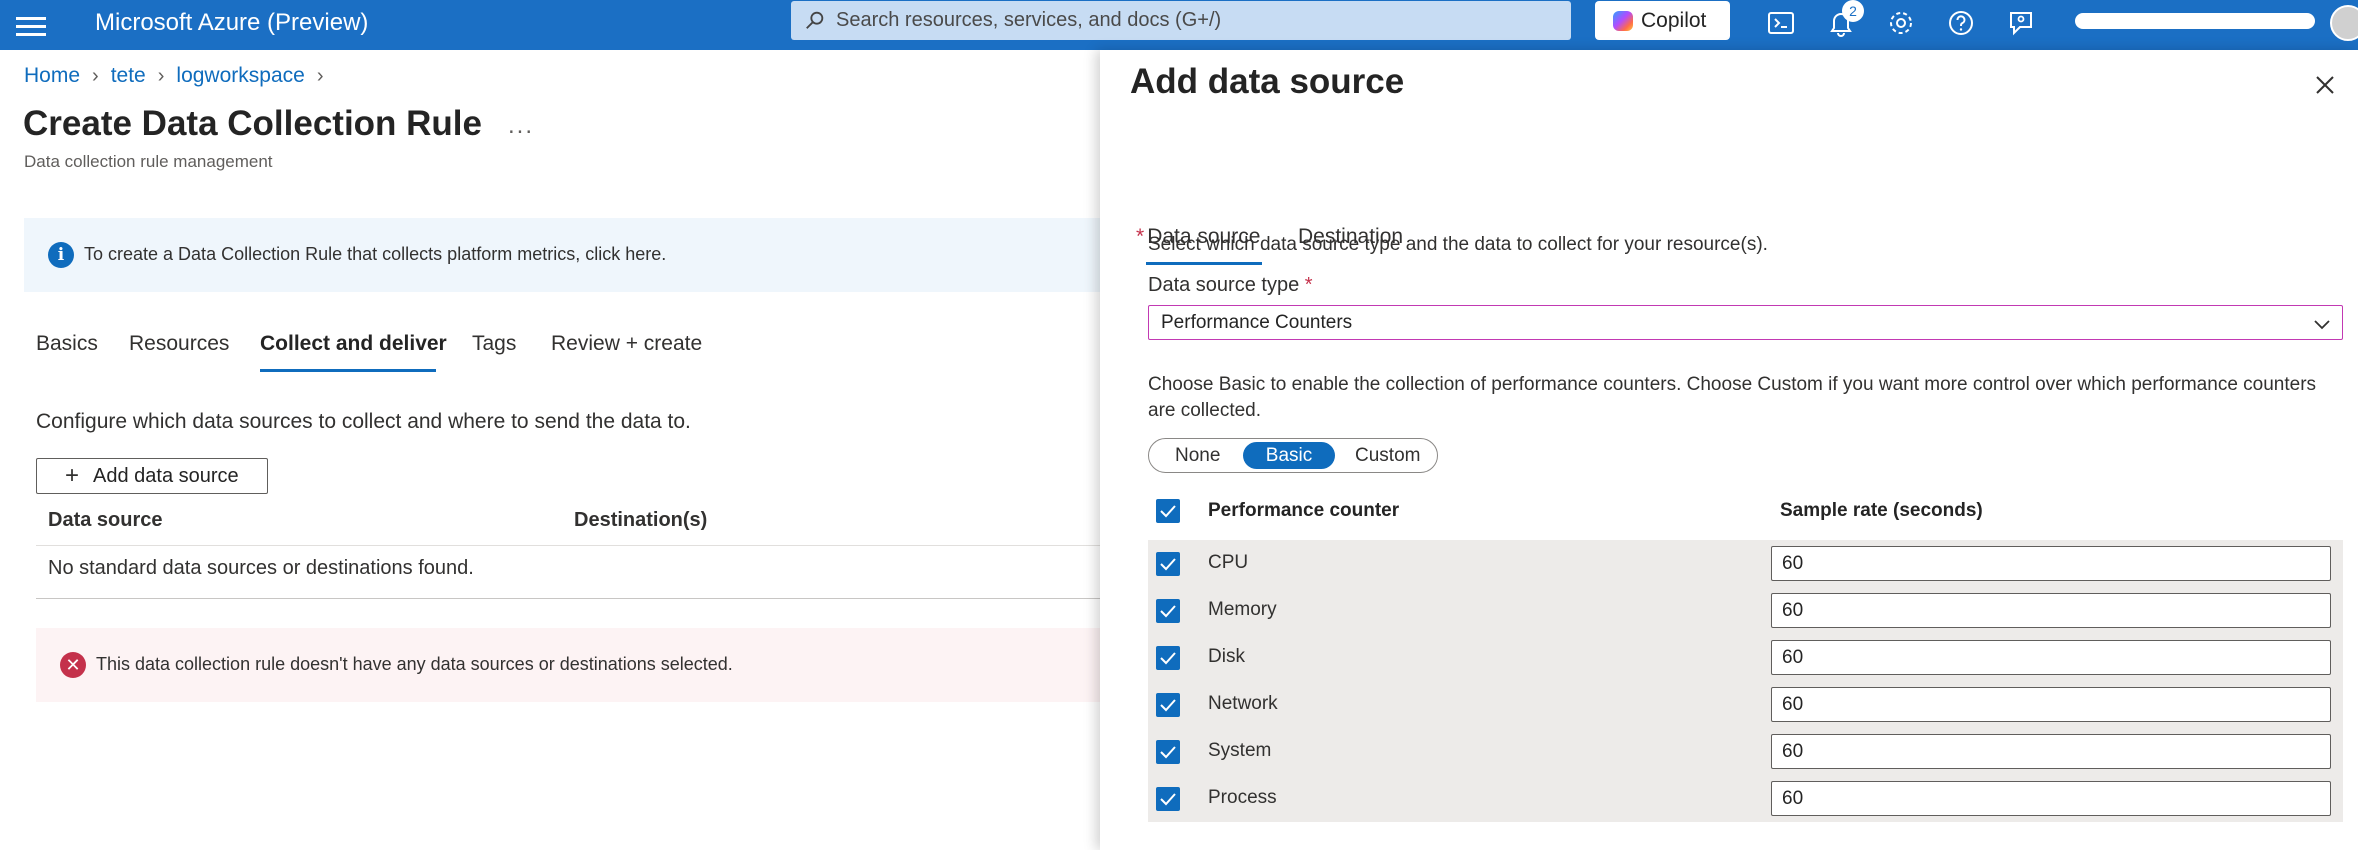  Describe the element at coordinates (1745, 657) in the screenshot. I see `table-row: Disk 60` at that location.